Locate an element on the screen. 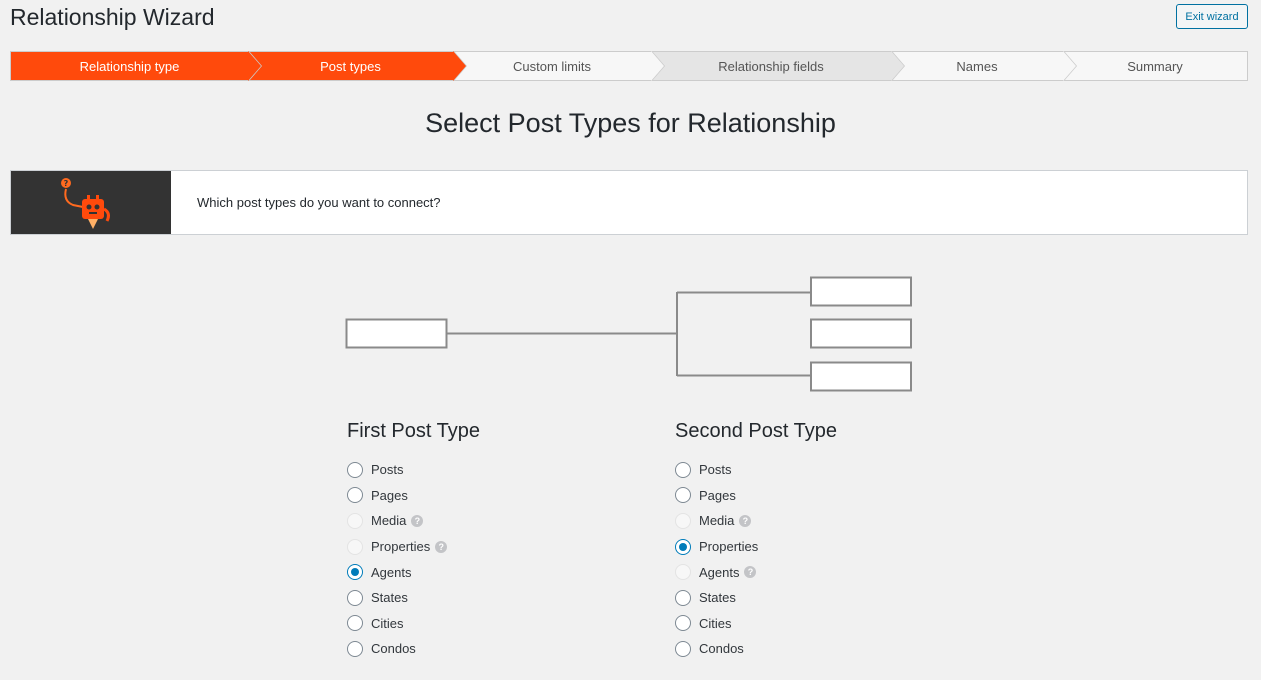 This screenshot has height=680, width=1261. radio-option-properties: Properties? is located at coordinates (413, 547).